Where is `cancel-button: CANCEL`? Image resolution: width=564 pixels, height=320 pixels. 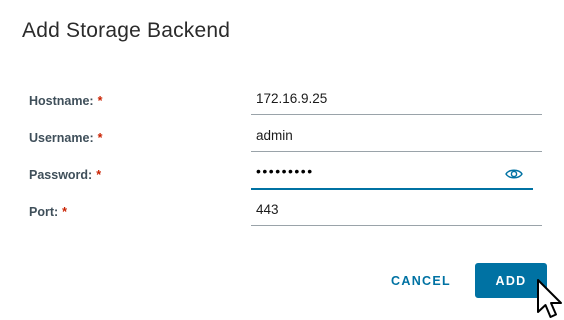
cancel-button: CANCEL is located at coordinates (421, 280).